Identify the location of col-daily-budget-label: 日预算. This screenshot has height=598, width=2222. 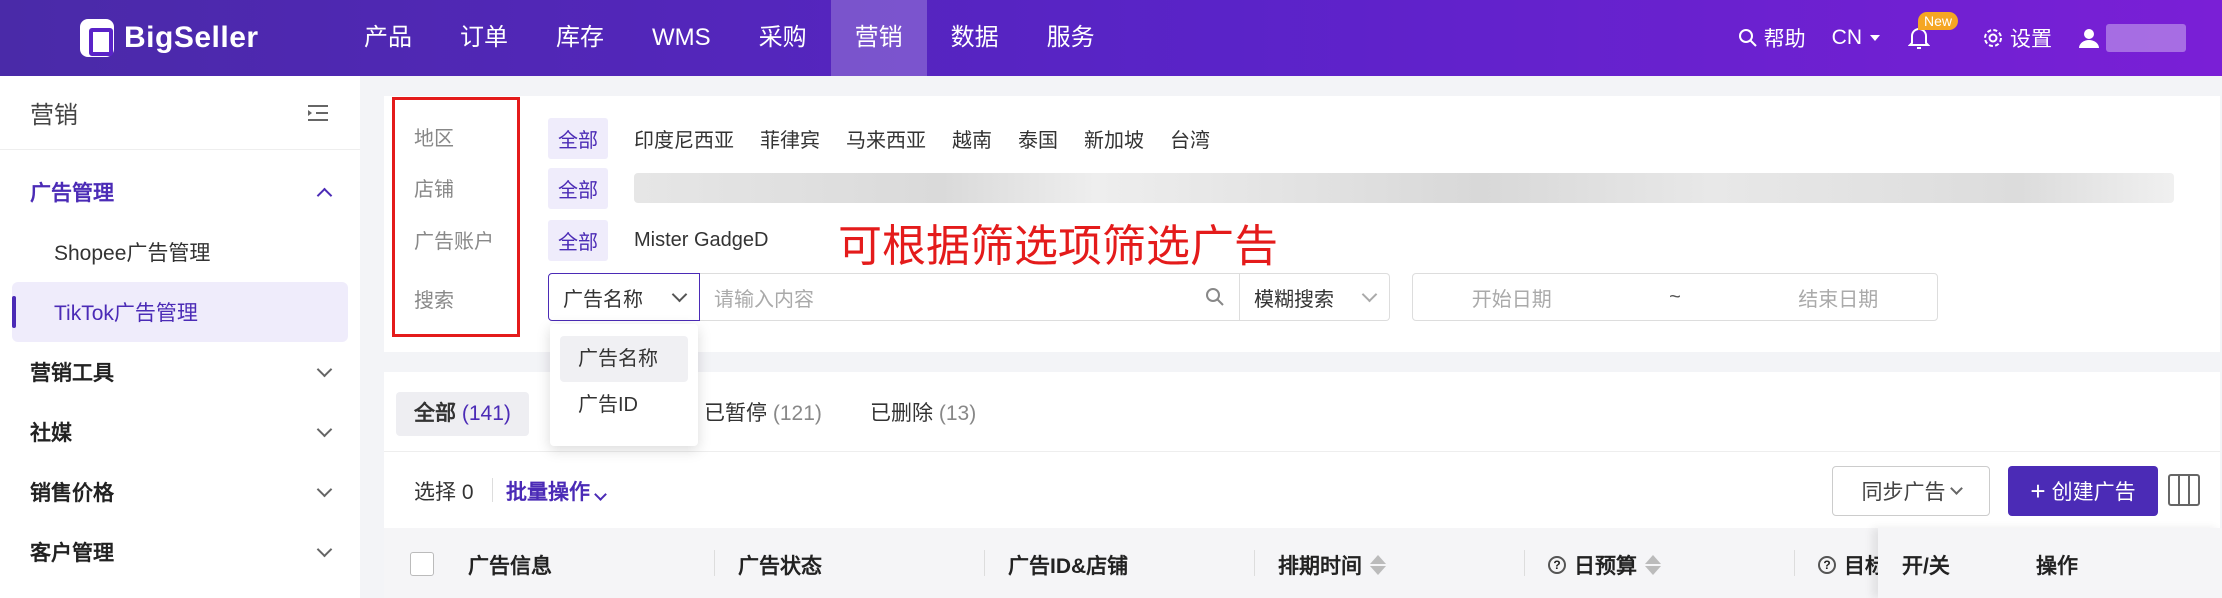
(1605, 566).